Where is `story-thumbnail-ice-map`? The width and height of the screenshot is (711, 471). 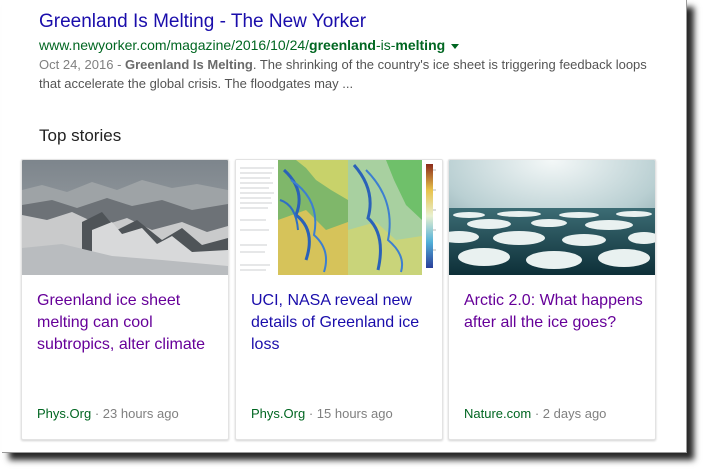
story-thumbnail-ice-map is located at coordinates (339, 217).